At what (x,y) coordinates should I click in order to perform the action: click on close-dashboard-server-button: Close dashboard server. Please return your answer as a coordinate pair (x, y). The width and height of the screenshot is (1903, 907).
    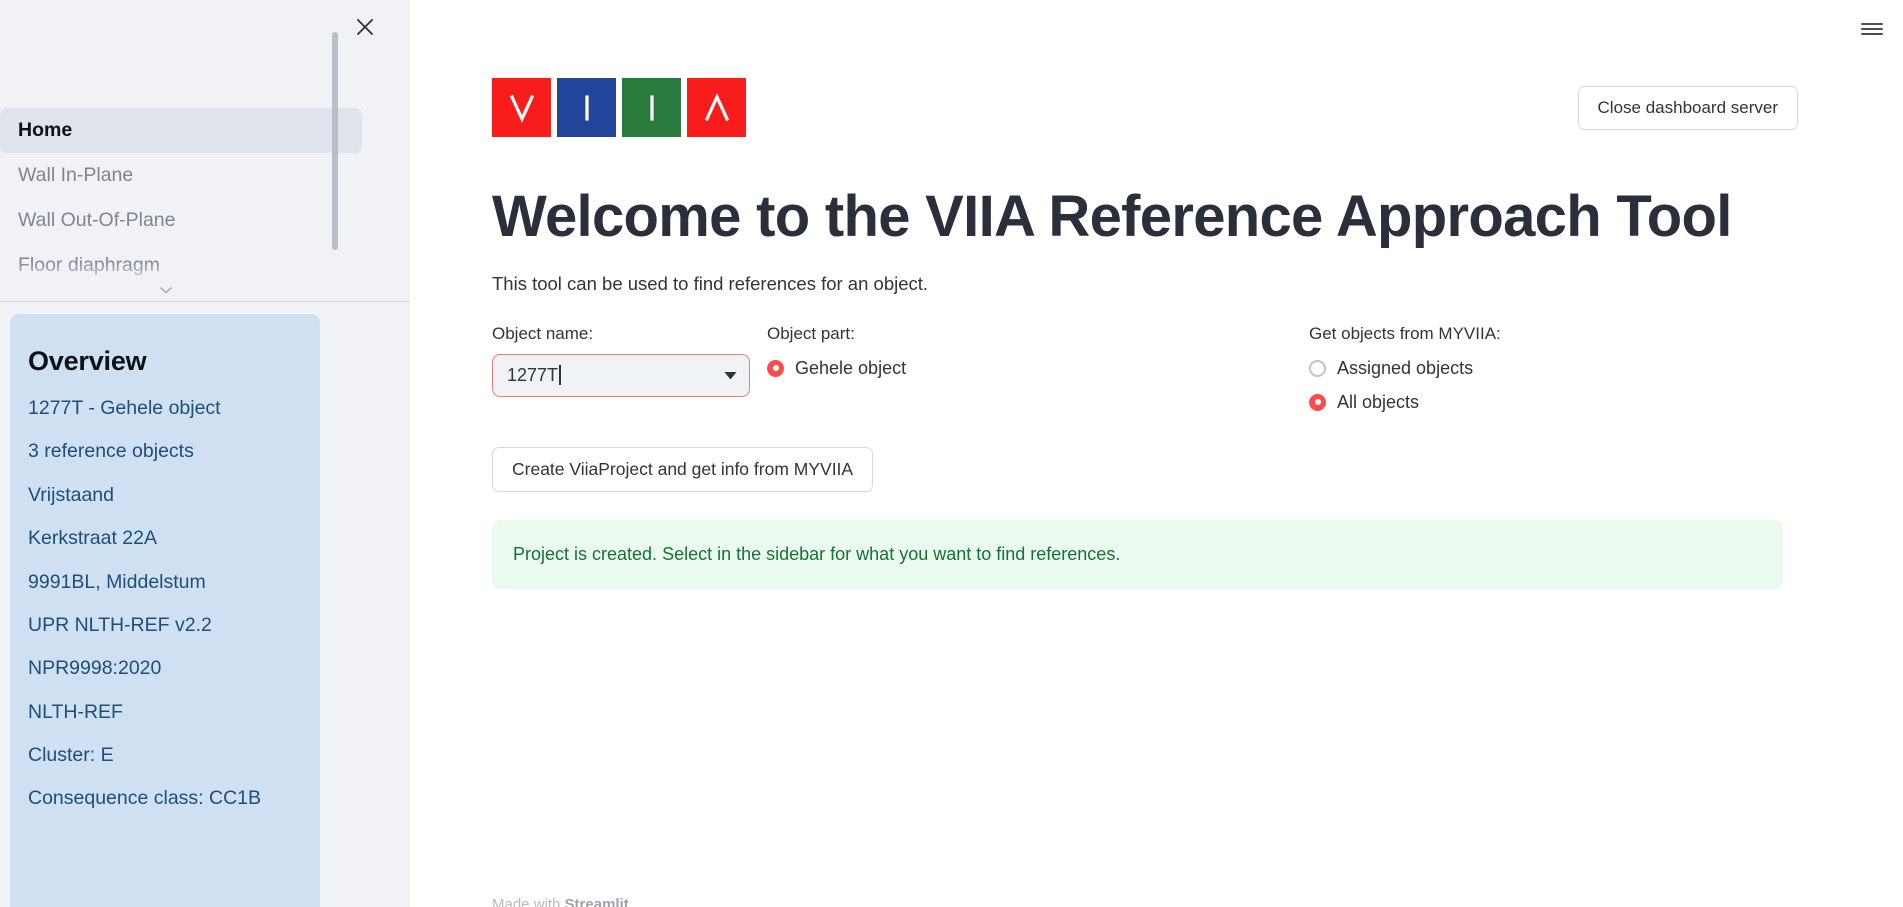
    Looking at the image, I should click on (1687, 108).